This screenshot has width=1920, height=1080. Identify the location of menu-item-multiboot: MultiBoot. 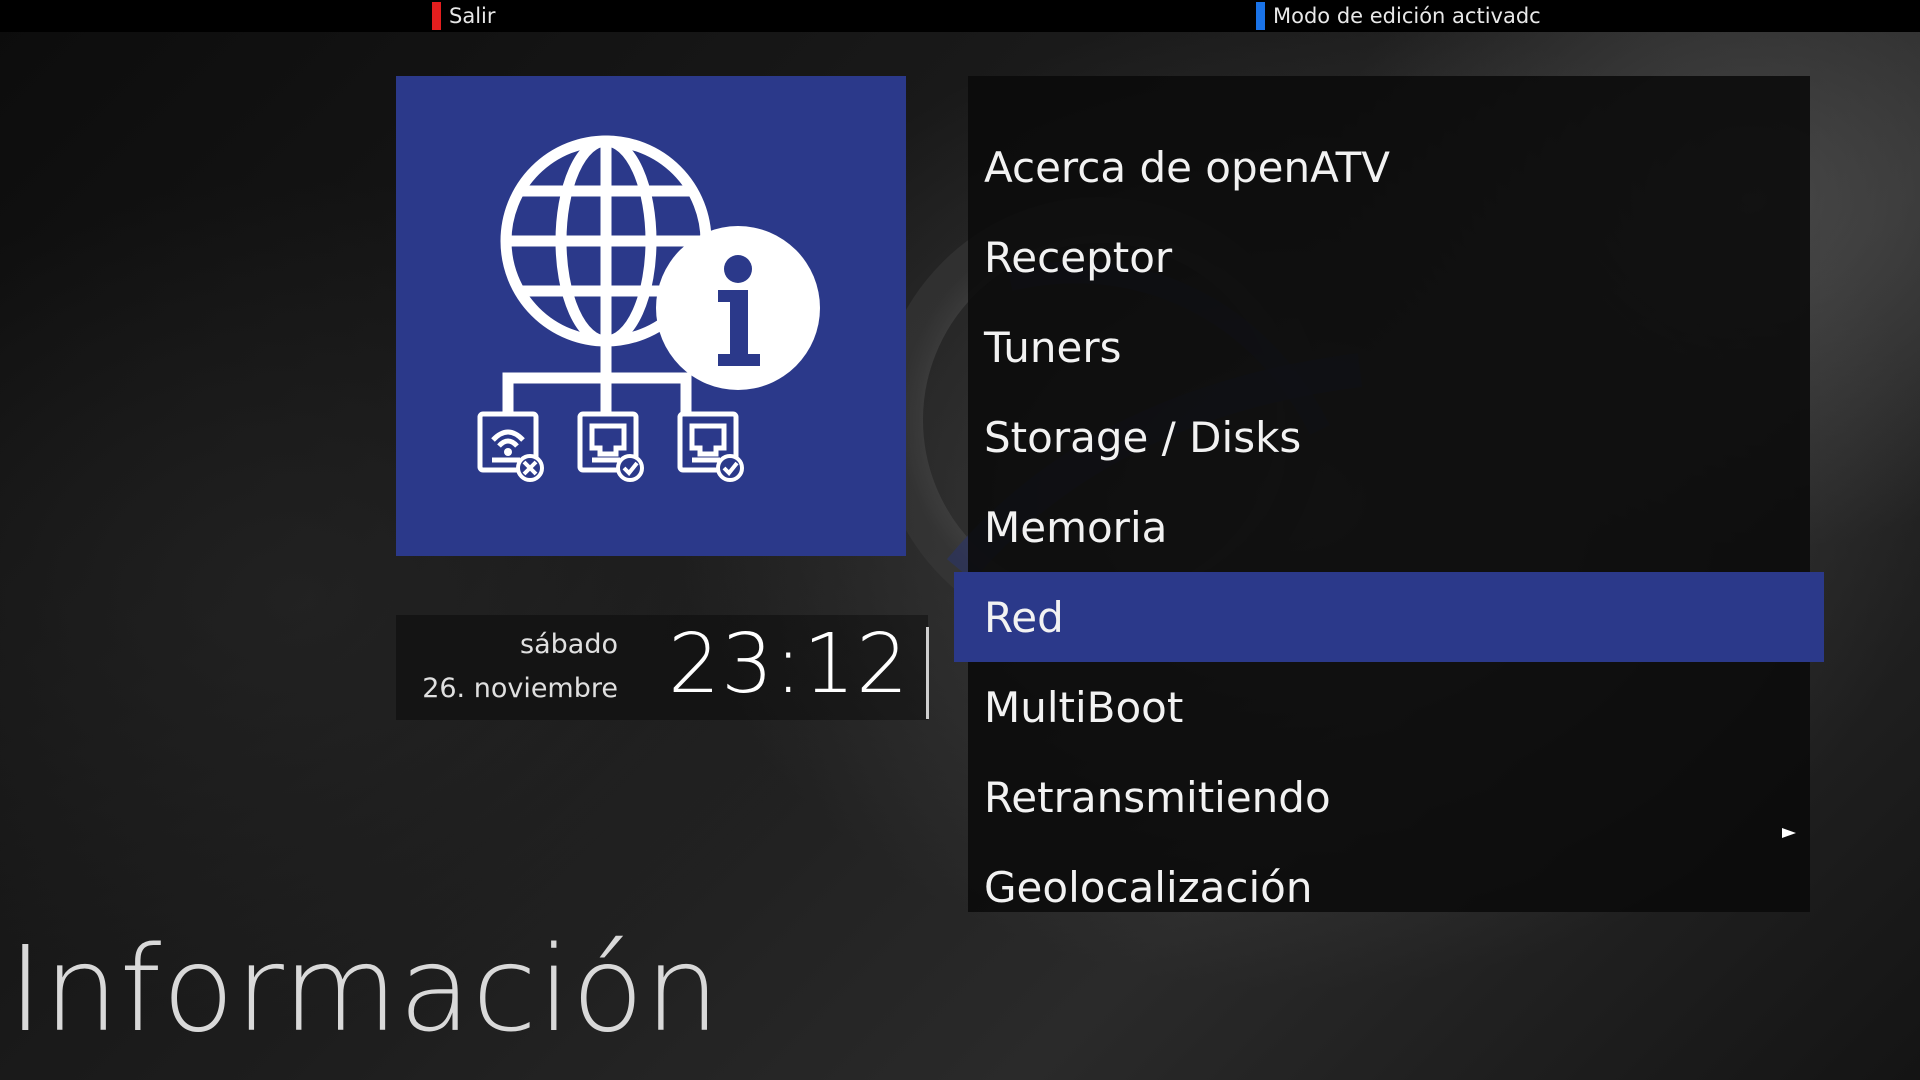
(1389, 707).